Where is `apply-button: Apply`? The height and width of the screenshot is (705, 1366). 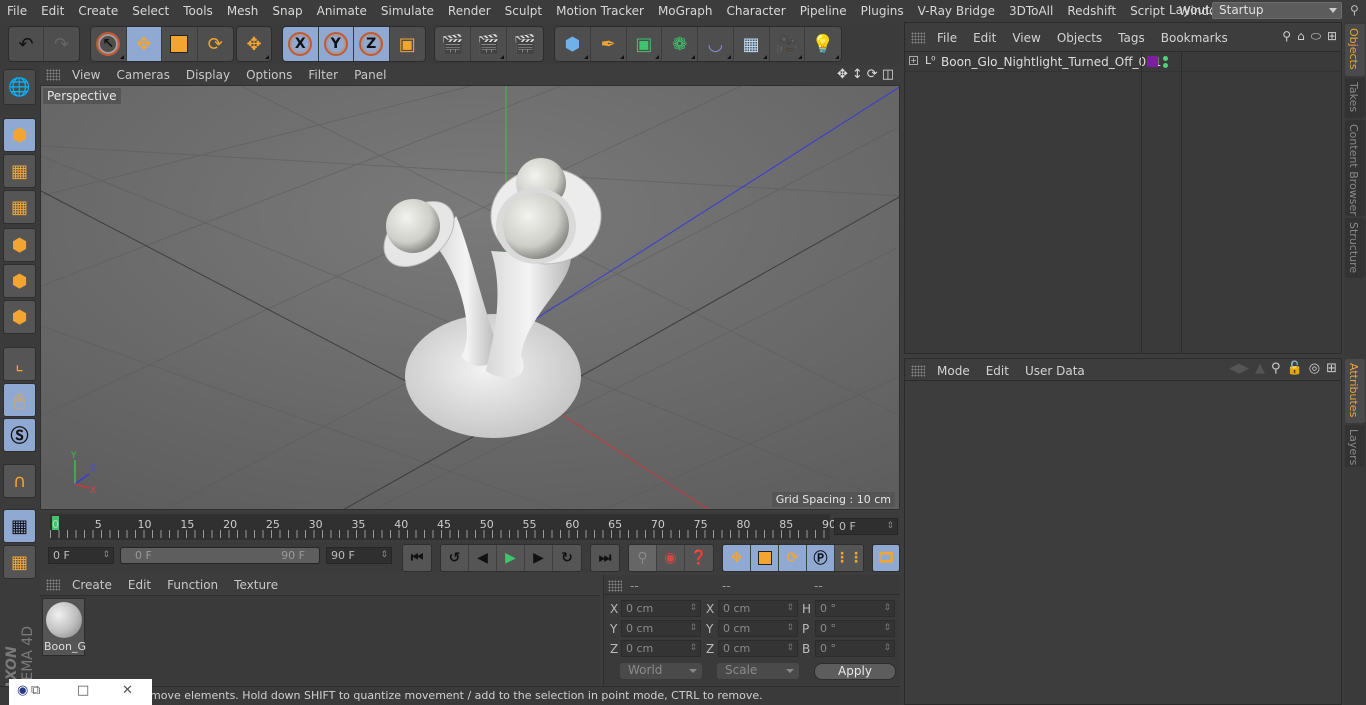 apply-button: Apply is located at coordinates (855, 671).